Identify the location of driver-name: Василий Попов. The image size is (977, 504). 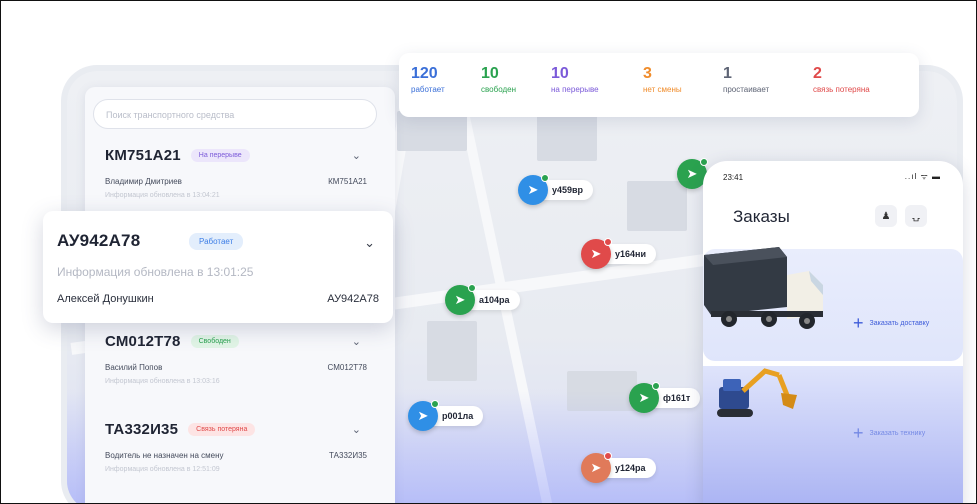
(134, 367).